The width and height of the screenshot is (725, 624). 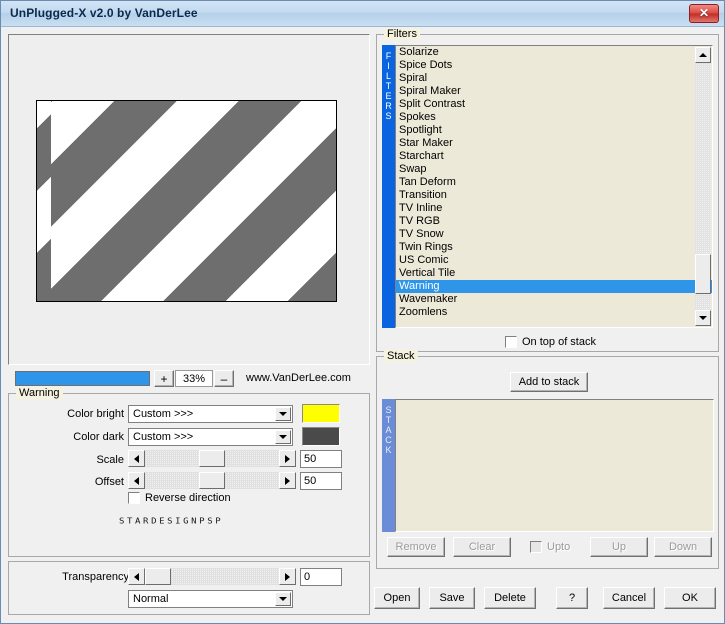 What do you see at coordinates (416, 547) in the screenshot?
I see `stack-remove-button: Remove` at bounding box center [416, 547].